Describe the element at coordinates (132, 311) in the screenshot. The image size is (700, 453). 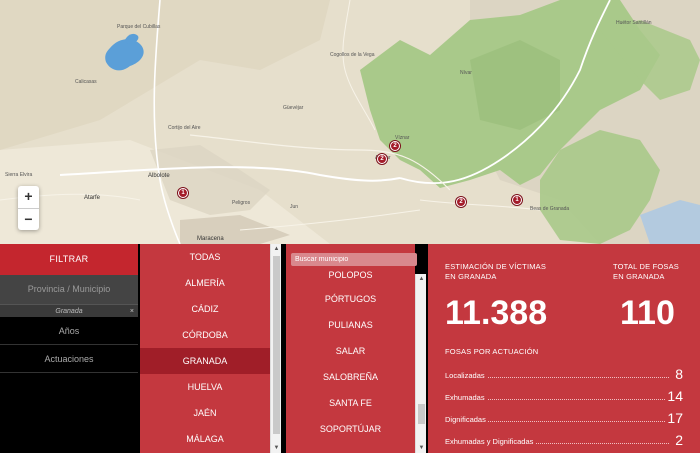
I see `close-icon: ×` at that location.